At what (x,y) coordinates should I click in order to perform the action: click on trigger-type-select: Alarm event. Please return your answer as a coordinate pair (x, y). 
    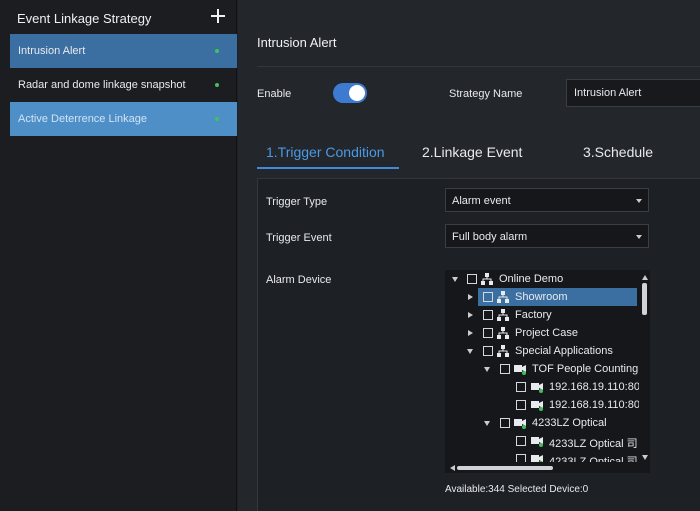
    Looking at the image, I should click on (547, 200).